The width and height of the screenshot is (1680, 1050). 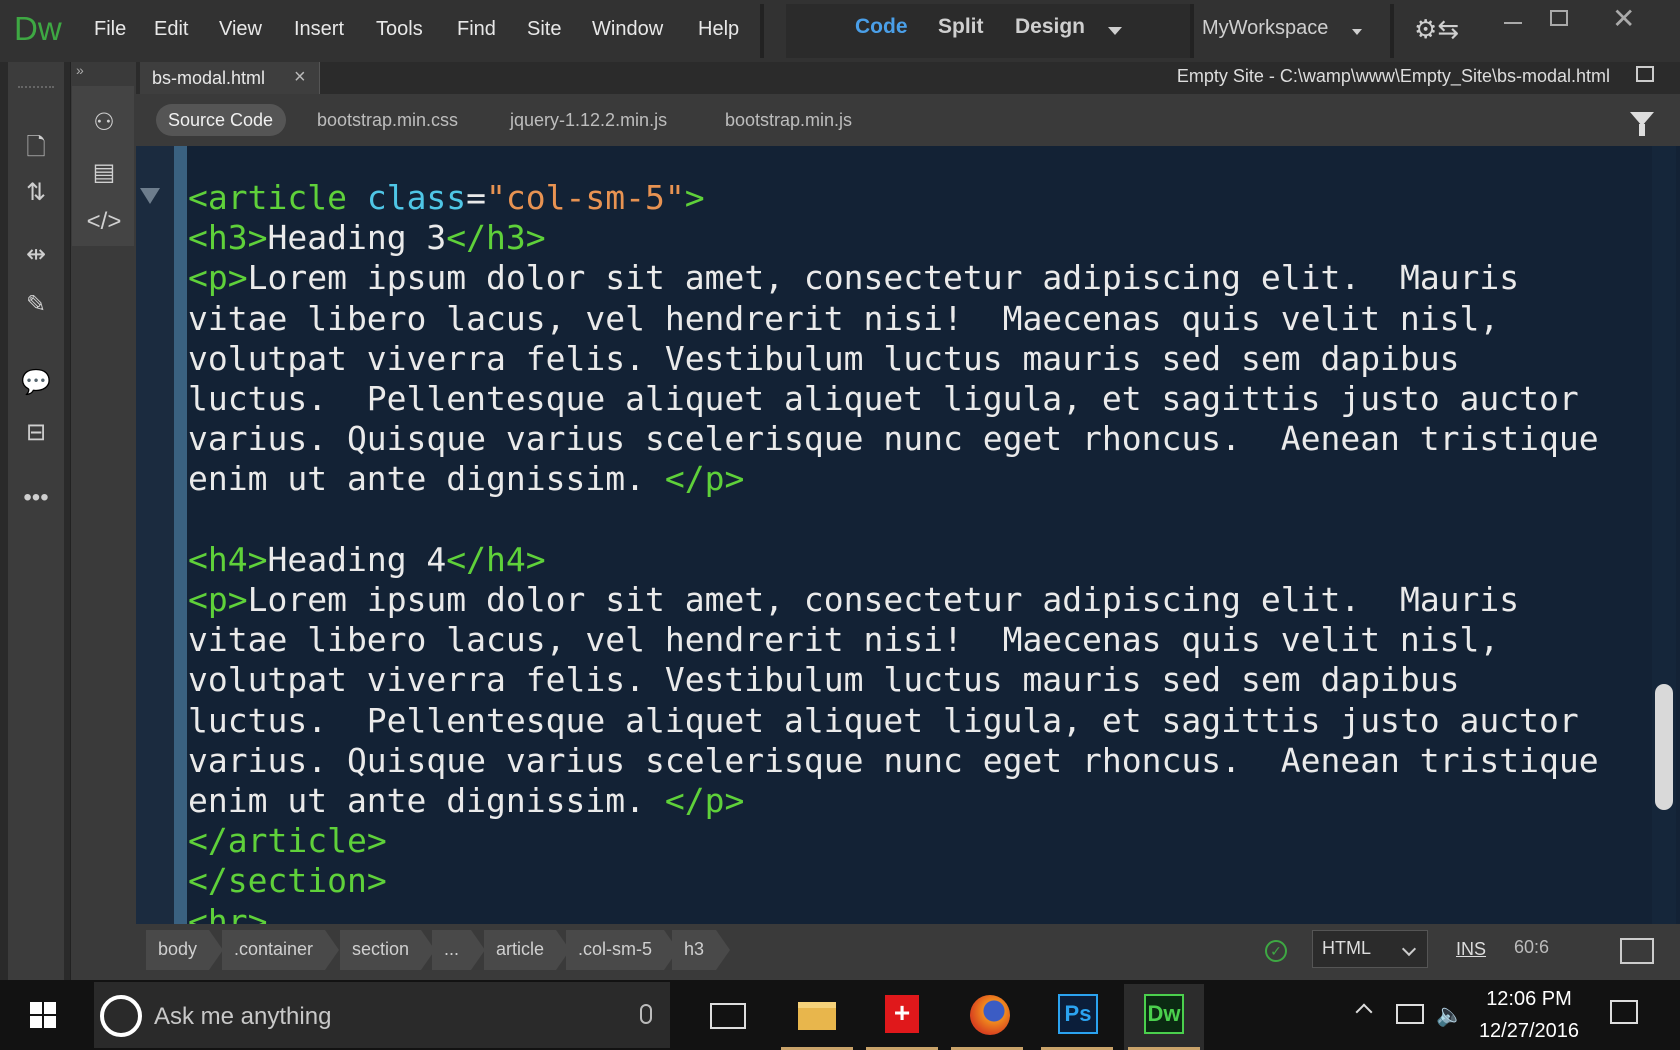 I want to click on breadcrumb-col-sm-5: .col-sm-5, so click(x=622, y=950).